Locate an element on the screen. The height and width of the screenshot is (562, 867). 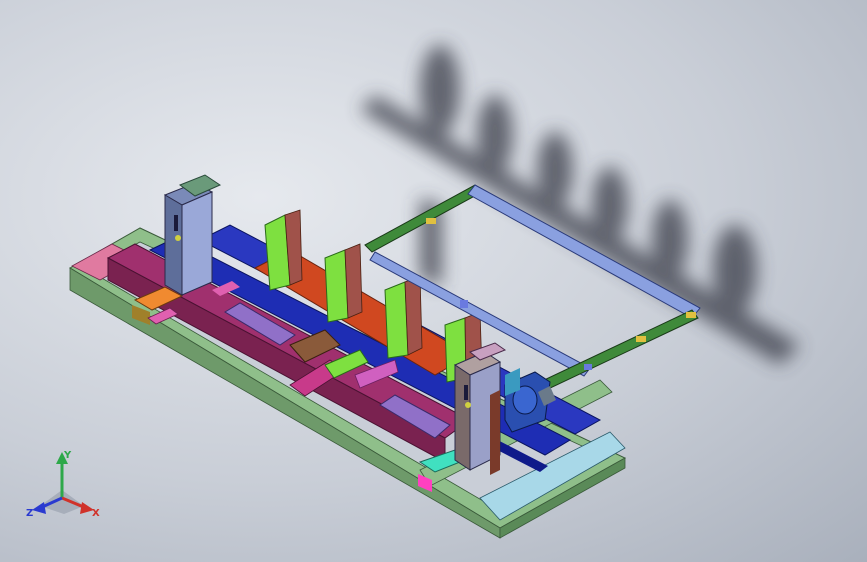
left-column is located at coordinates (192, 235).